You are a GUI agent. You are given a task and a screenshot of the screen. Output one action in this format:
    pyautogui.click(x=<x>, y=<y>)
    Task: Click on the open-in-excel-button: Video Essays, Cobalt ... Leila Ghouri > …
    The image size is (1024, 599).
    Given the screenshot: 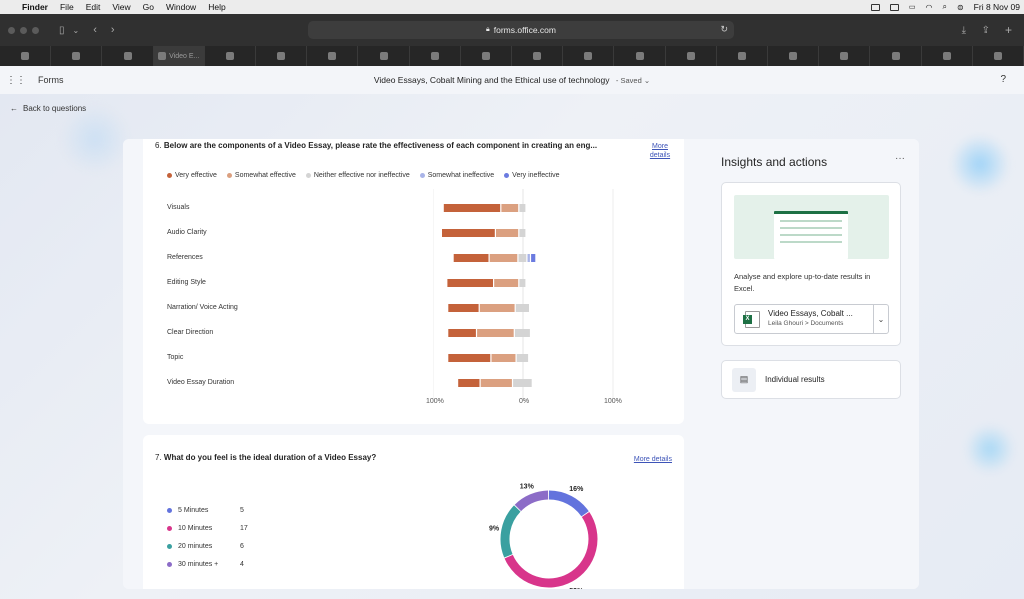 What is the action you would take?
    pyautogui.click(x=811, y=319)
    